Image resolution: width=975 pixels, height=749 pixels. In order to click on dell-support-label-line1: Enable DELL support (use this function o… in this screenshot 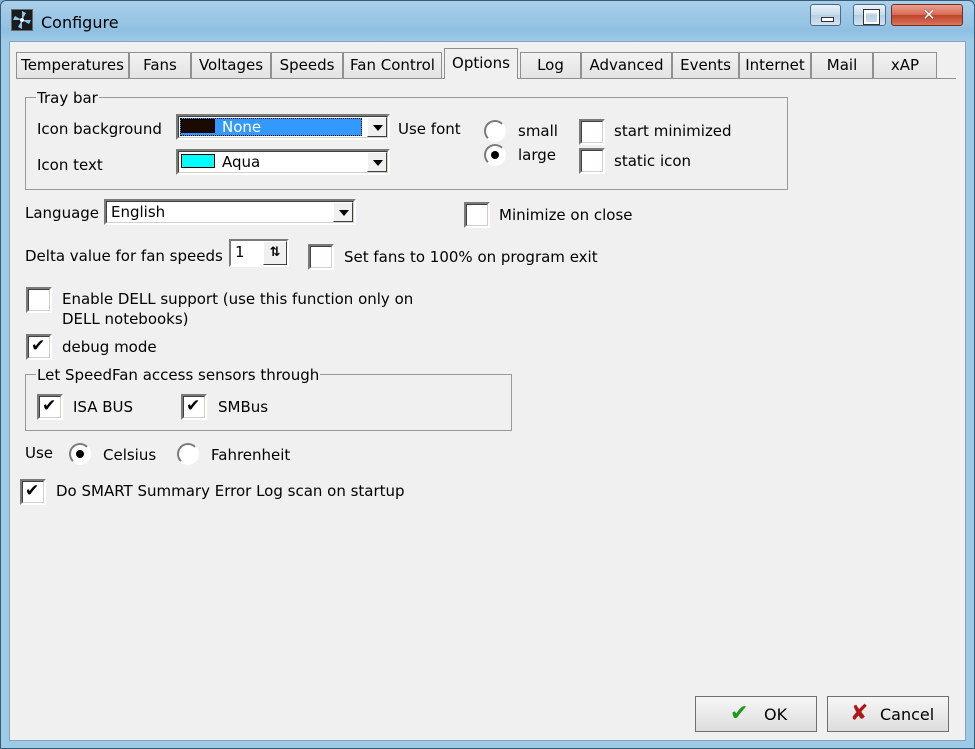, I will do `click(238, 299)`.